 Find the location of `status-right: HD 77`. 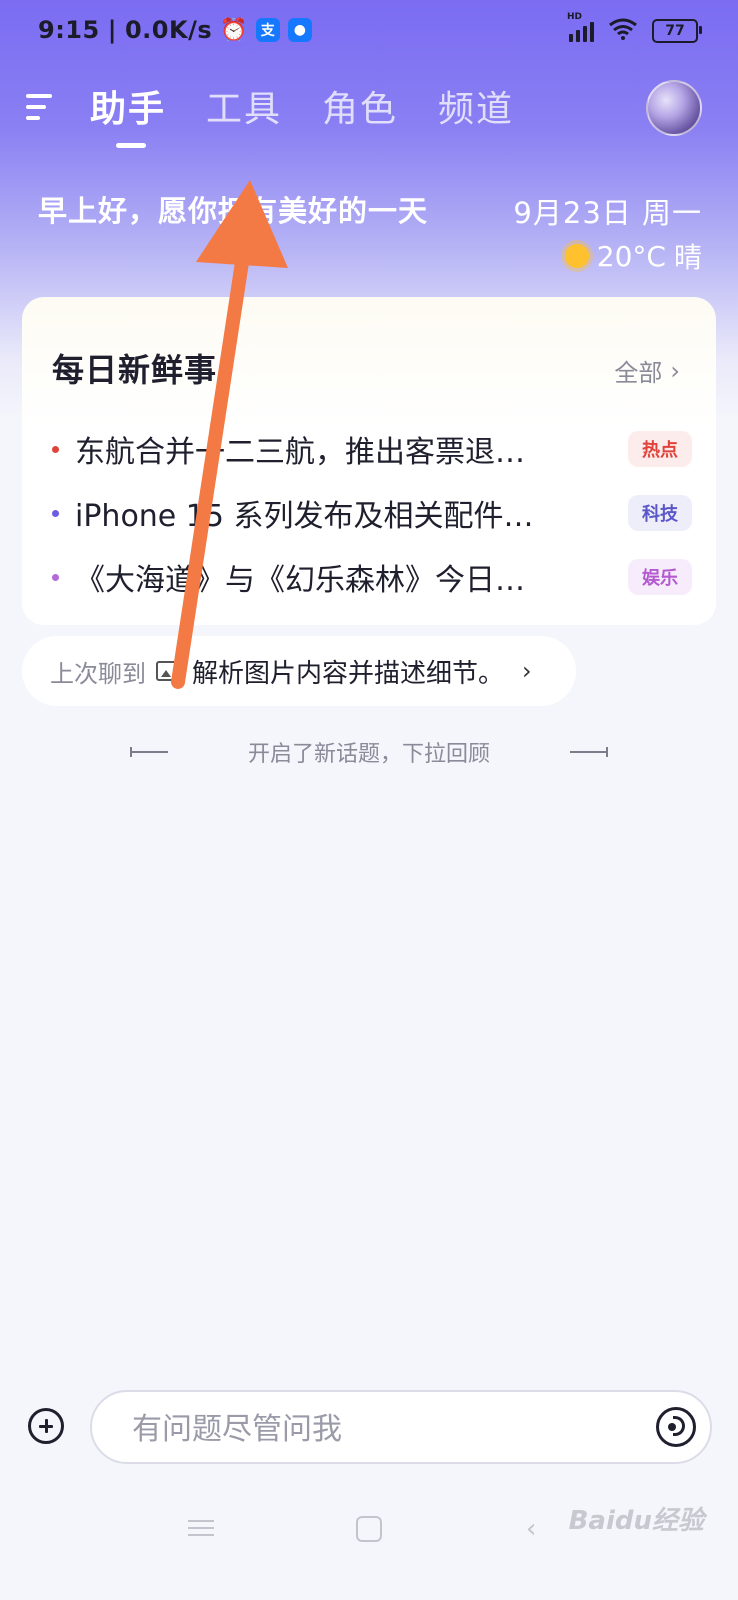

status-right: HD 77 is located at coordinates (634, 28).